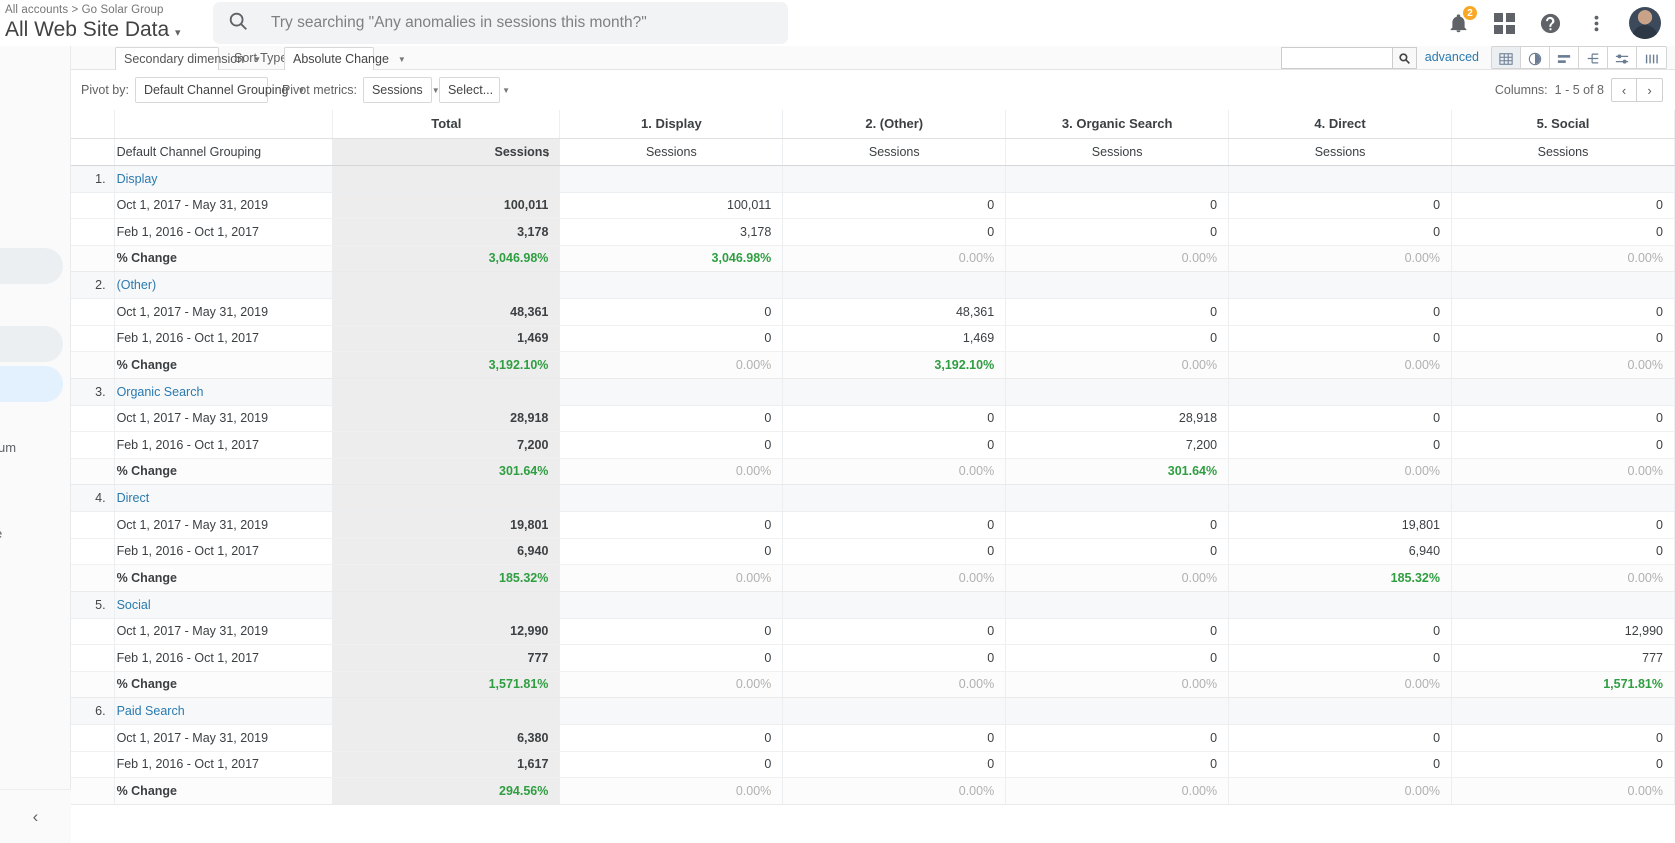  I want to click on performance-bar-view-icon, so click(1564, 57).